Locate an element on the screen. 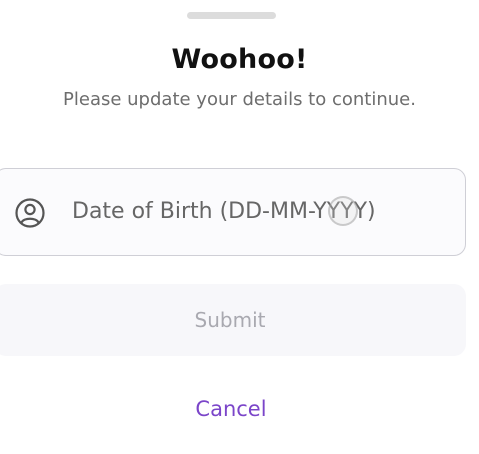 The height and width of the screenshot is (454, 479). cancel-button: Cancel is located at coordinates (231, 409).